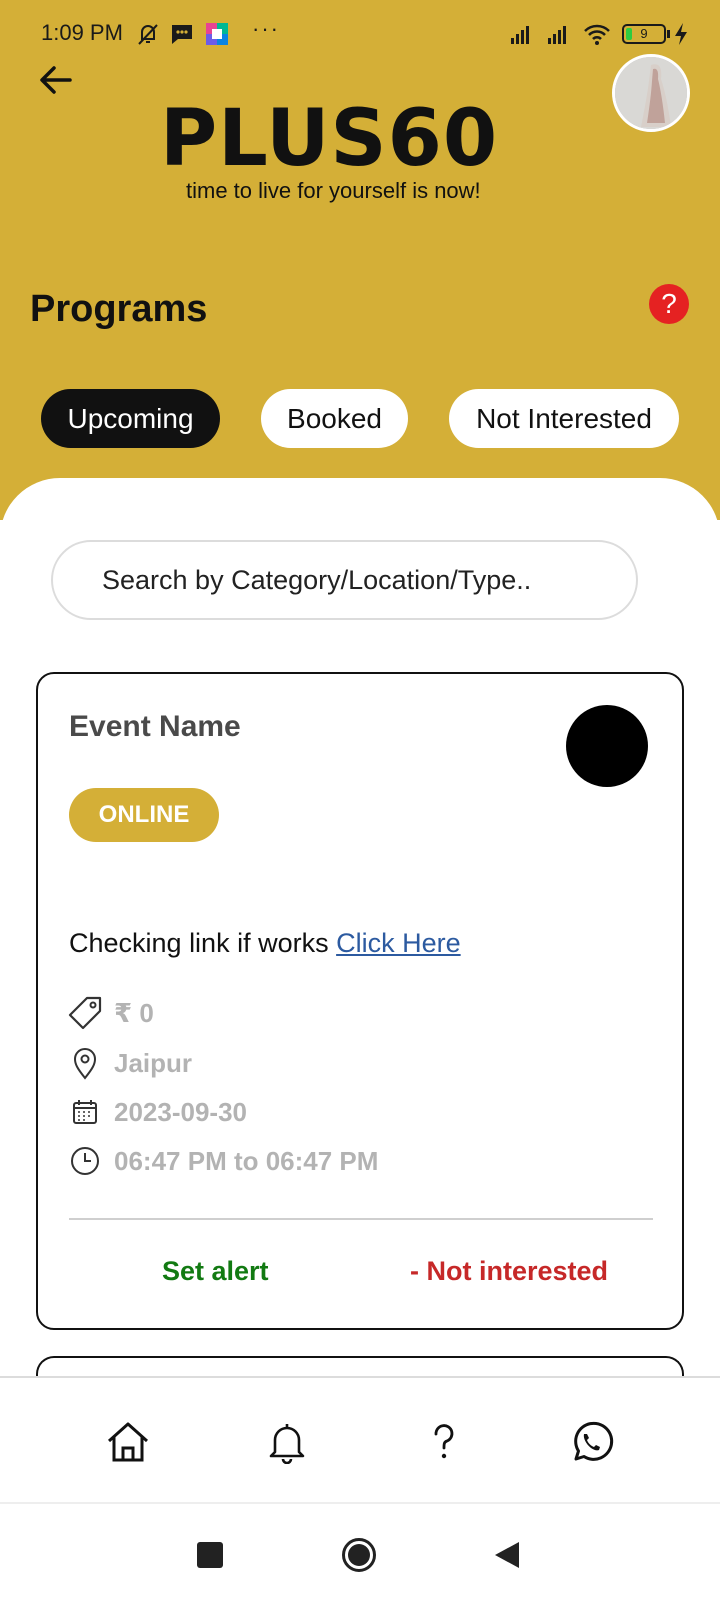 The height and width of the screenshot is (1600, 720). I want to click on search-input: Search by Category/Location/Type.., so click(344, 580).